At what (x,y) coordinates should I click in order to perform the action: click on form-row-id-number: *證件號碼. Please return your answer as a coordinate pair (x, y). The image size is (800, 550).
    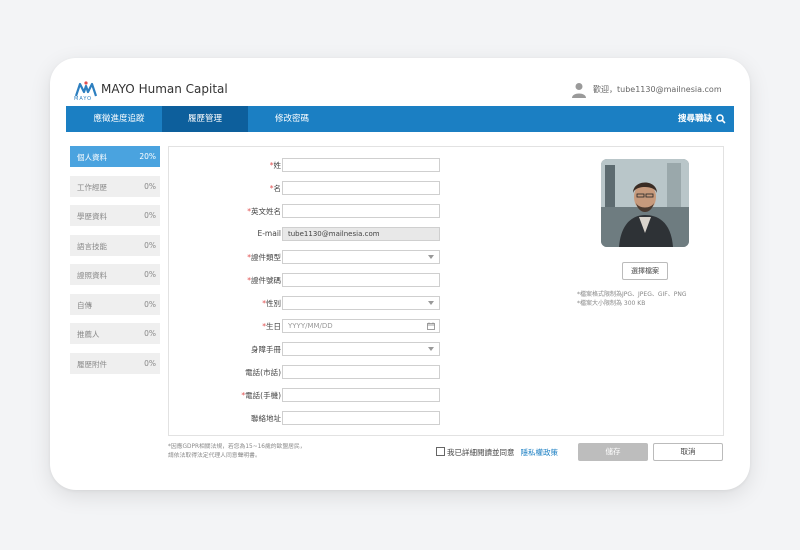
    Looking at the image, I should click on (319, 280).